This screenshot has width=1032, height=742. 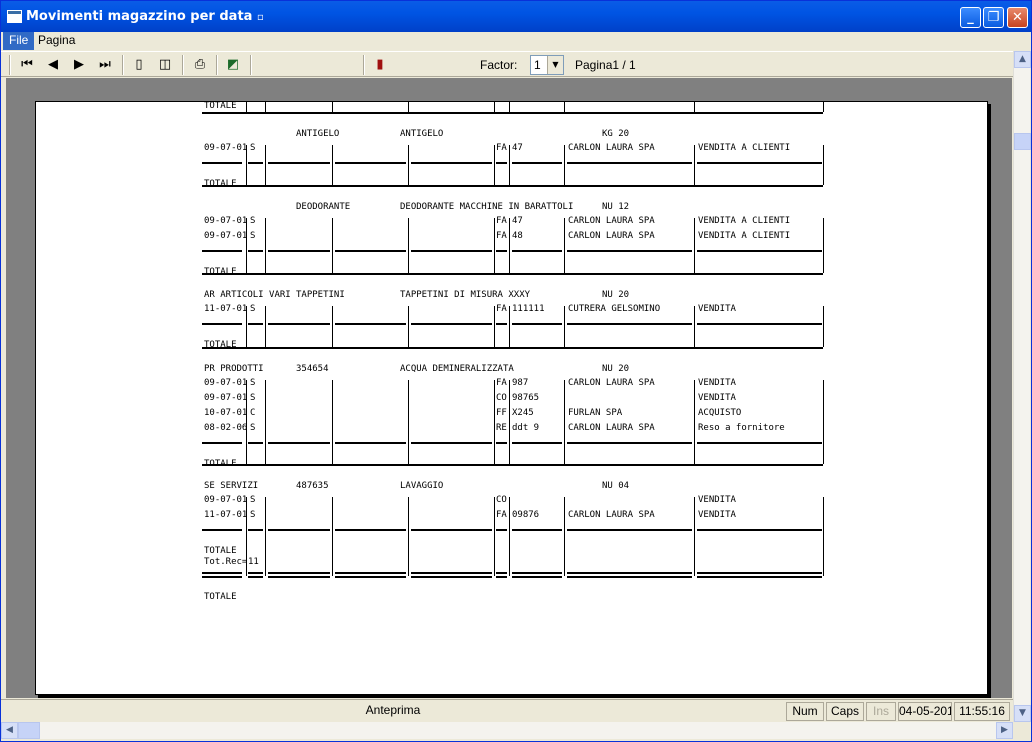 What do you see at coordinates (226, 413) in the screenshot?
I see `movement-date: 10-07-01` at bounding box center [226, 413].